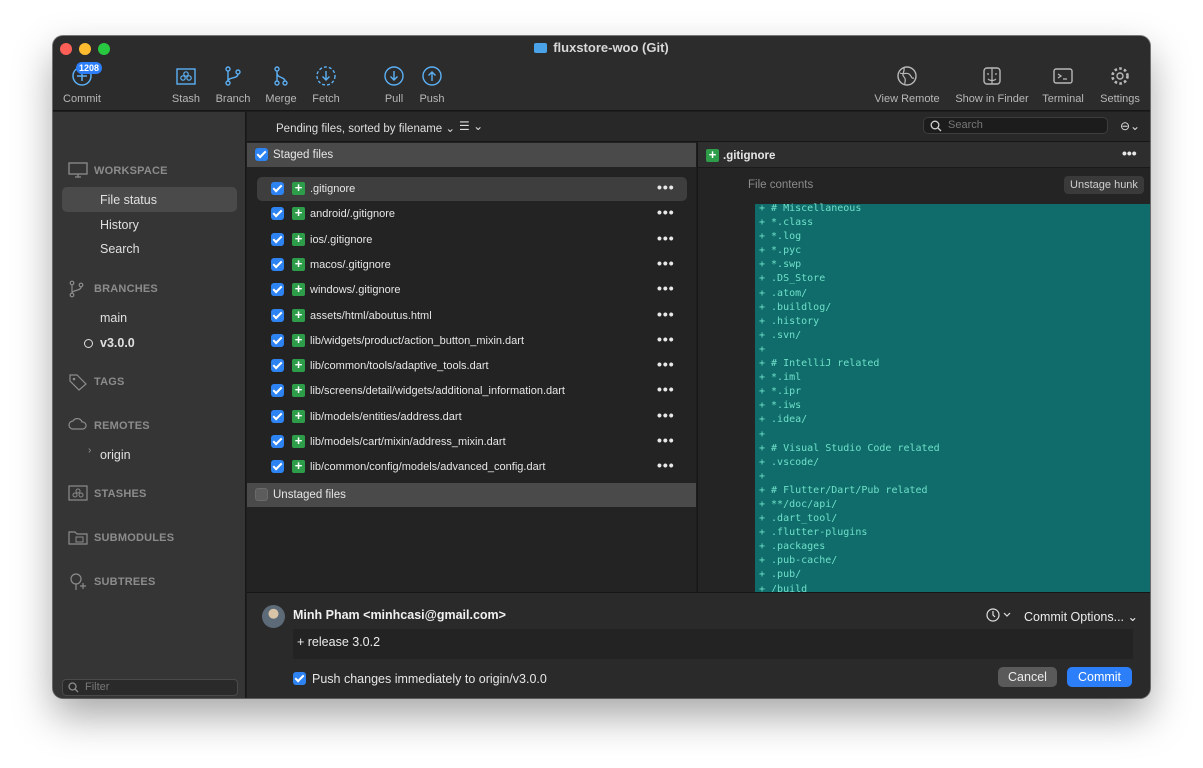  Describe the element at coordinates (999, 615) in the screenshot. I see `clock-icon` at that location.